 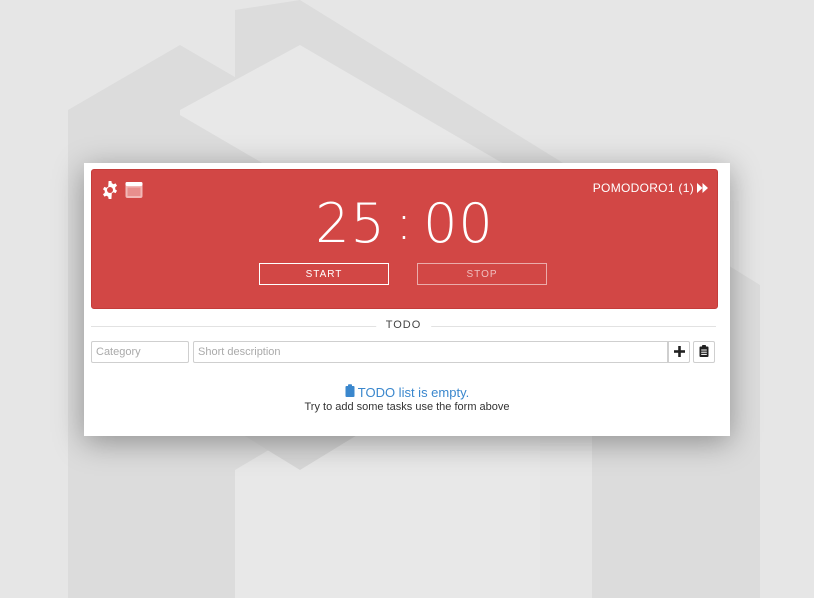 I want to click on todo-divider: TODO, so click(x=403, y=326).